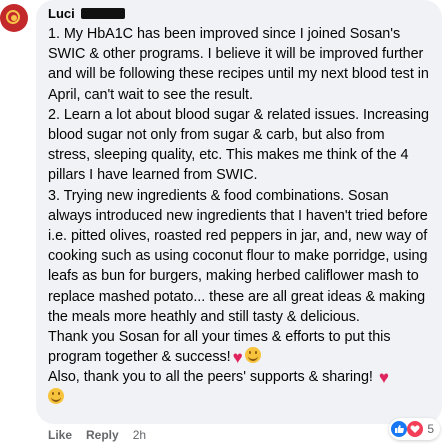  What do you see at coordinates (60, 435) in the screenshot?
I see `like-button: Like` at bounding box center [60, 435].